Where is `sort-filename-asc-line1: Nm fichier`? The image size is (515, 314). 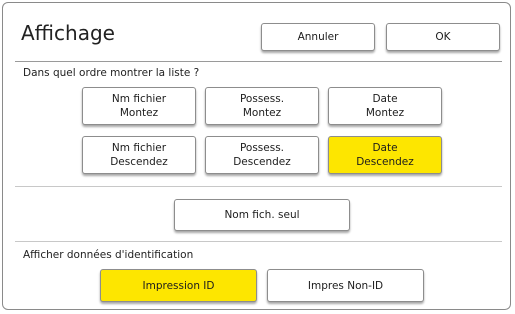 sort-filename-asc-line1: Nm fichier is located at coordinates (139, 99).